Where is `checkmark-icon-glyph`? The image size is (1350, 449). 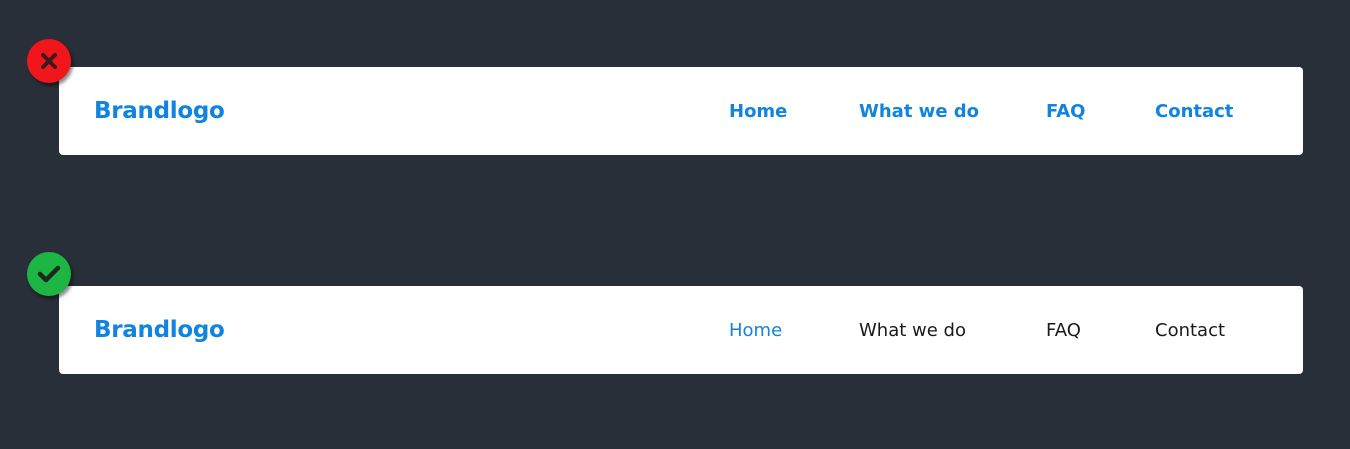
checkmark-icon-glyph is located at coordinates (49, 274).